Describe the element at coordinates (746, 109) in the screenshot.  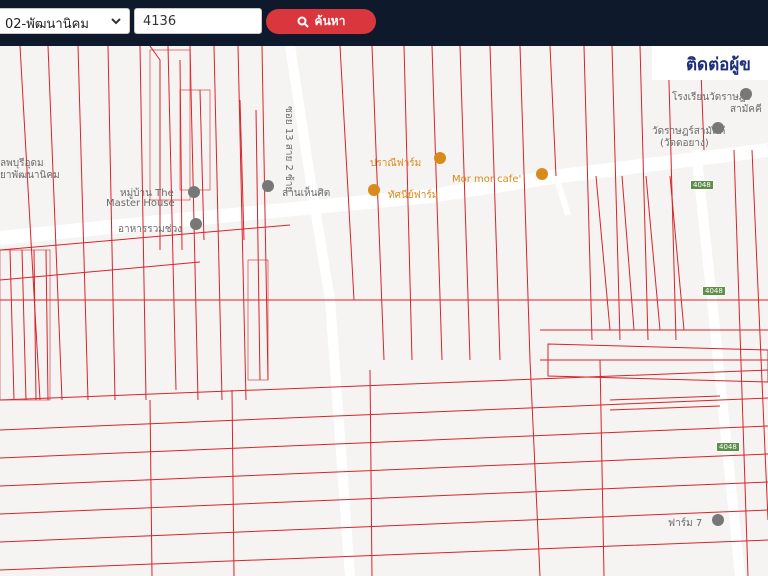
I see `poi-school-line2: สามัคคี` at that location.